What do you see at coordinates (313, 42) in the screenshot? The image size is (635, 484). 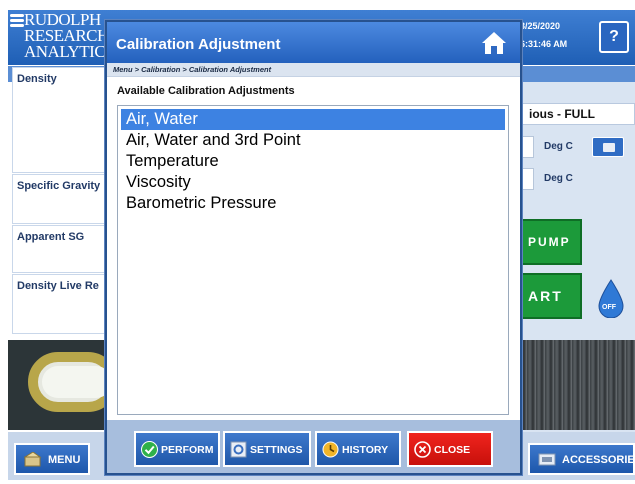 I see `dialog-titlebar: Calibration Adjustment` at bounding box center [313, 42].